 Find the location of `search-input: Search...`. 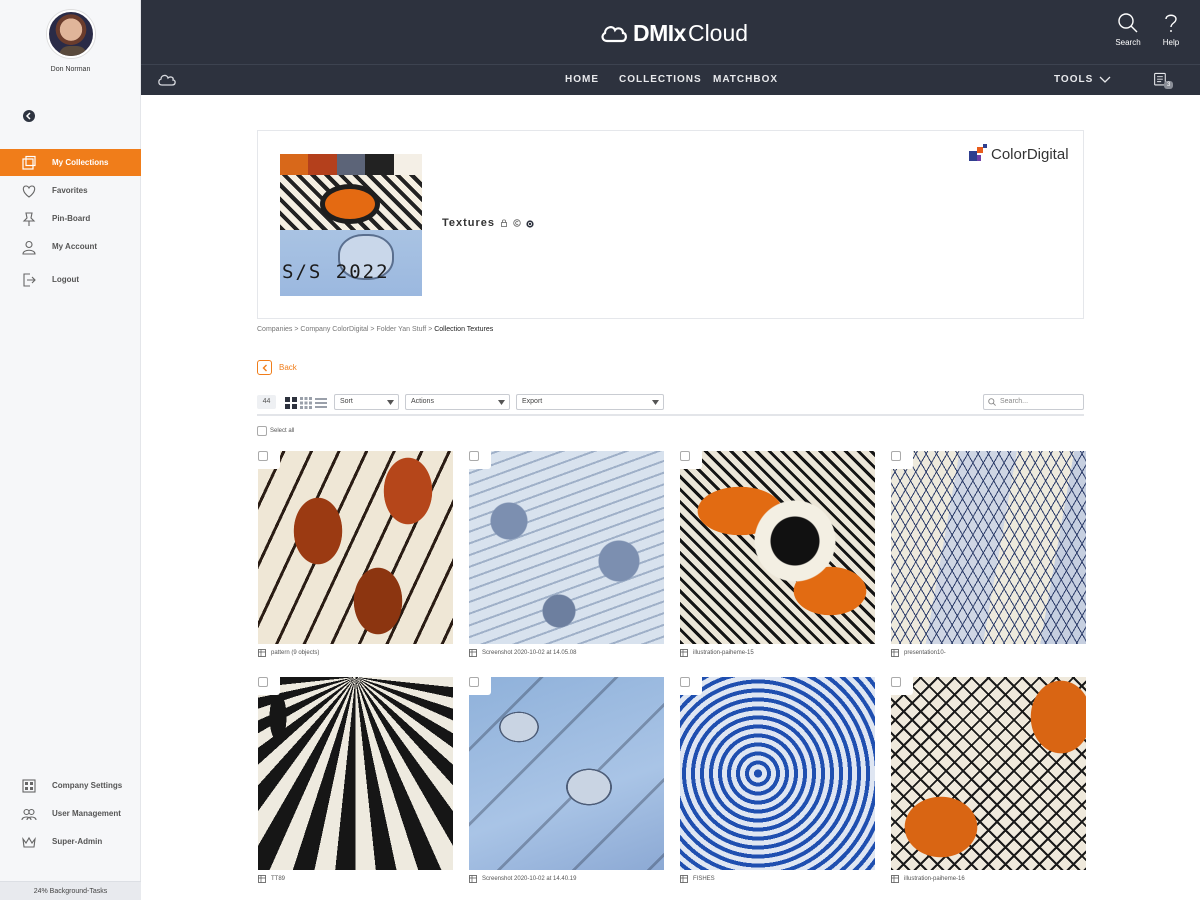

search-input: Search... is located at coordinates (1033, 402).